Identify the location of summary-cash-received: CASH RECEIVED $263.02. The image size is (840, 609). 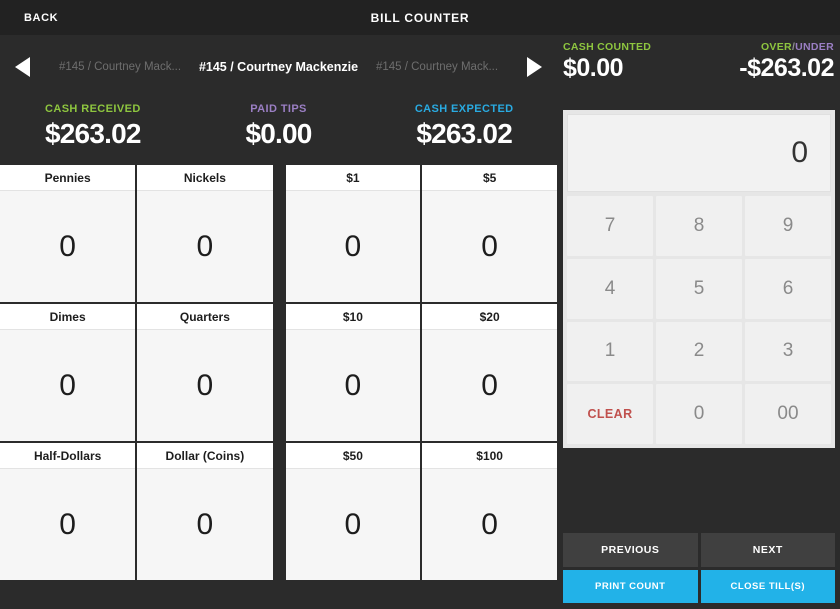
(93, 130).